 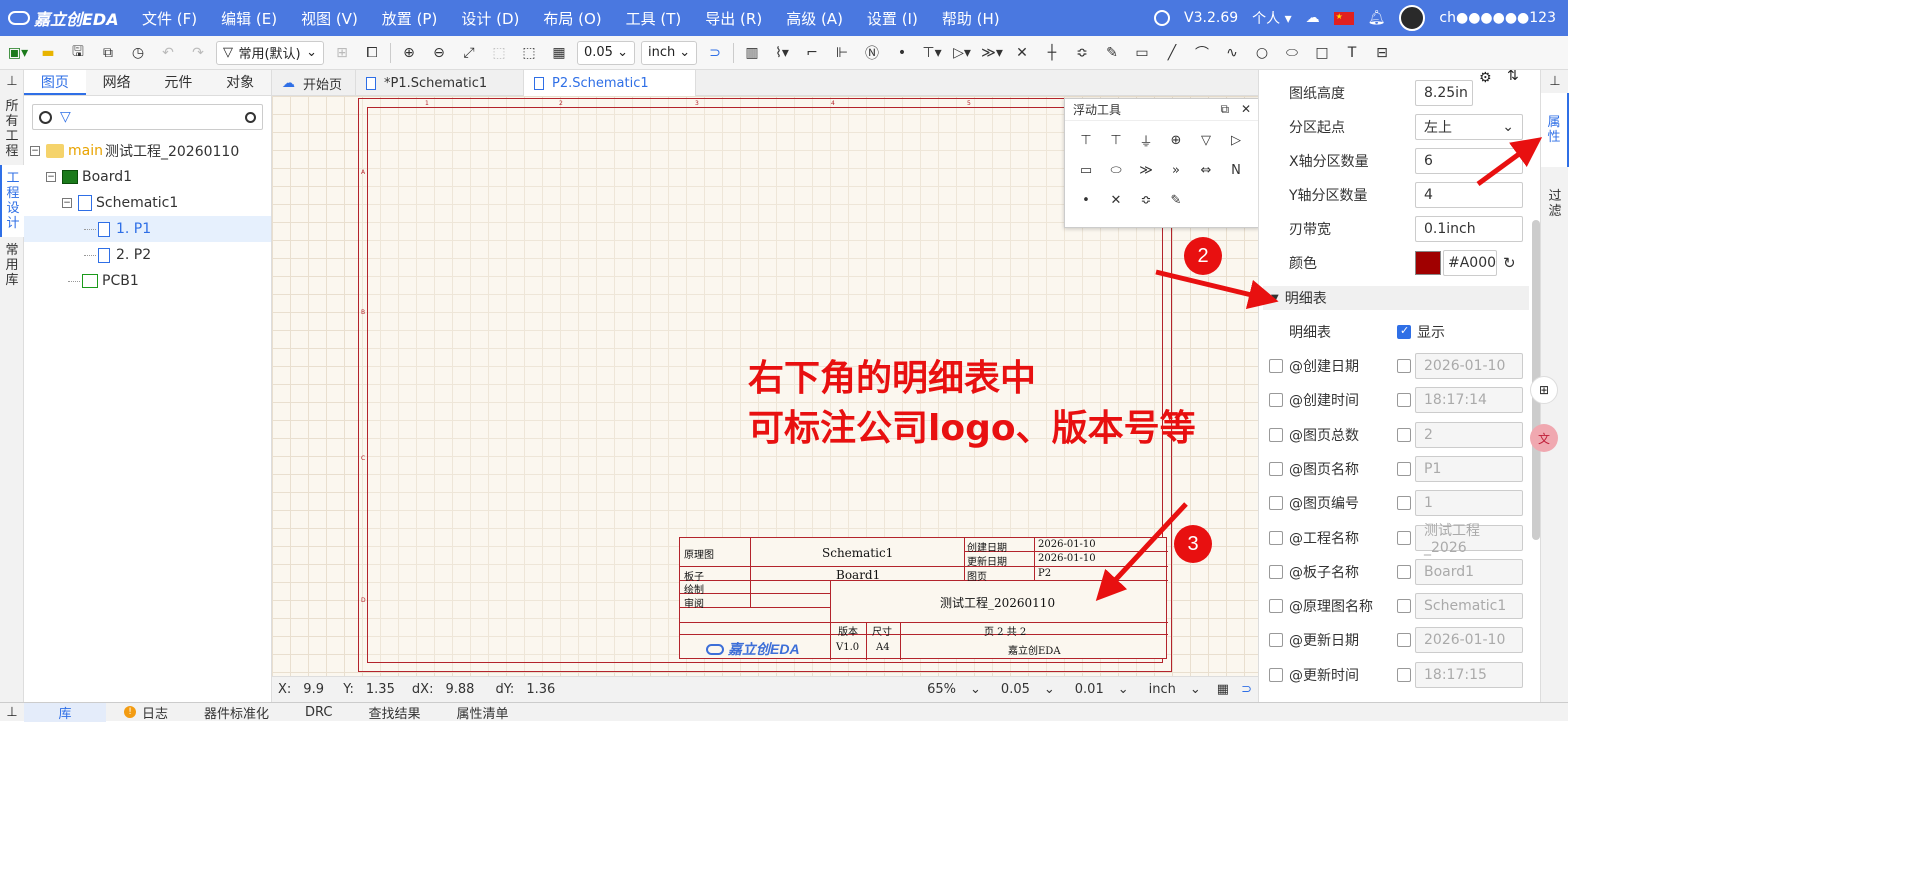 I want to click on rail-tab-properties: 属性, so click(x=1555, y=130).